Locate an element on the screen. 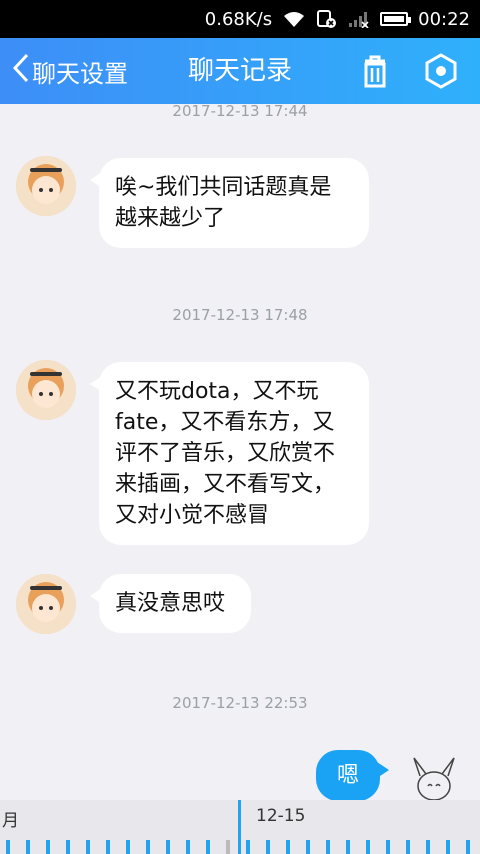  sim-icon is located at coordinates (327, 19).